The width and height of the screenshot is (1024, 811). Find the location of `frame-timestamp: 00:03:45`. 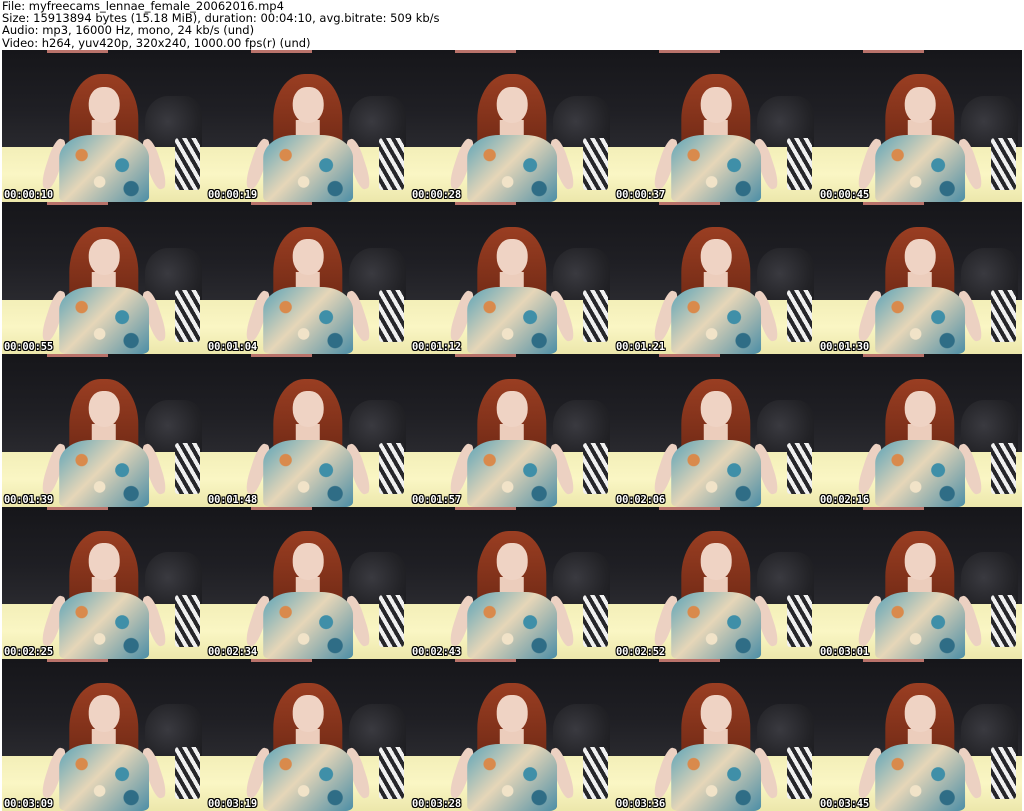

frame-timestamp: 00:03:45 is located at coordinates (844, 803).